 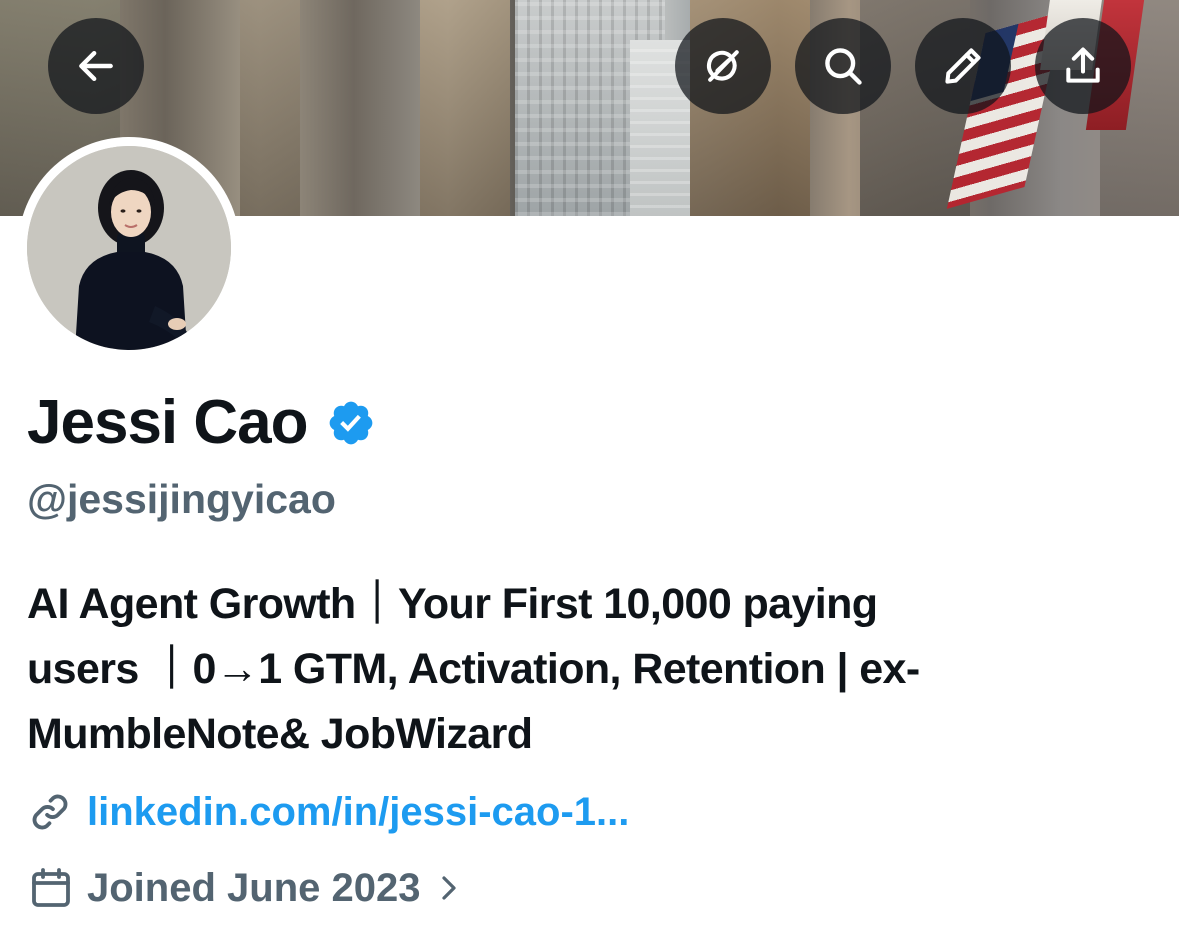 I want to click on calendar-icon, so click(x=51, y=887).